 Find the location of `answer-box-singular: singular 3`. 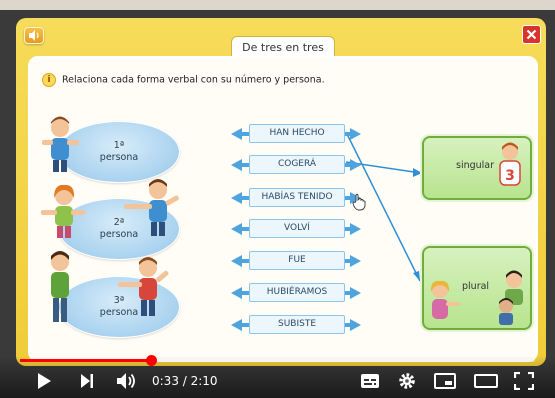

answer-box-singular: singular 3 is located at coordinates (477, 168).